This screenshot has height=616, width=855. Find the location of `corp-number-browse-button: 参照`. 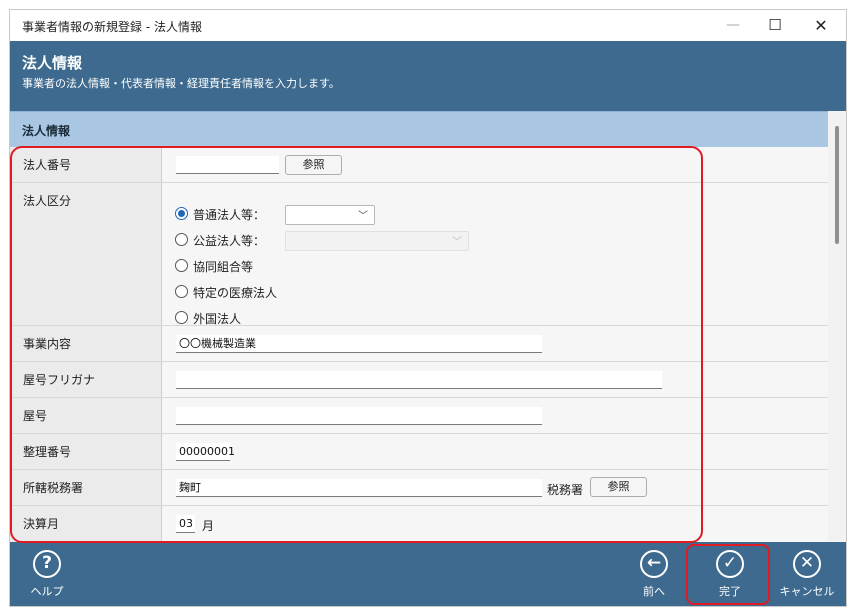

corp-number-browse-button: 参照 is located at coordinates (313, 165).